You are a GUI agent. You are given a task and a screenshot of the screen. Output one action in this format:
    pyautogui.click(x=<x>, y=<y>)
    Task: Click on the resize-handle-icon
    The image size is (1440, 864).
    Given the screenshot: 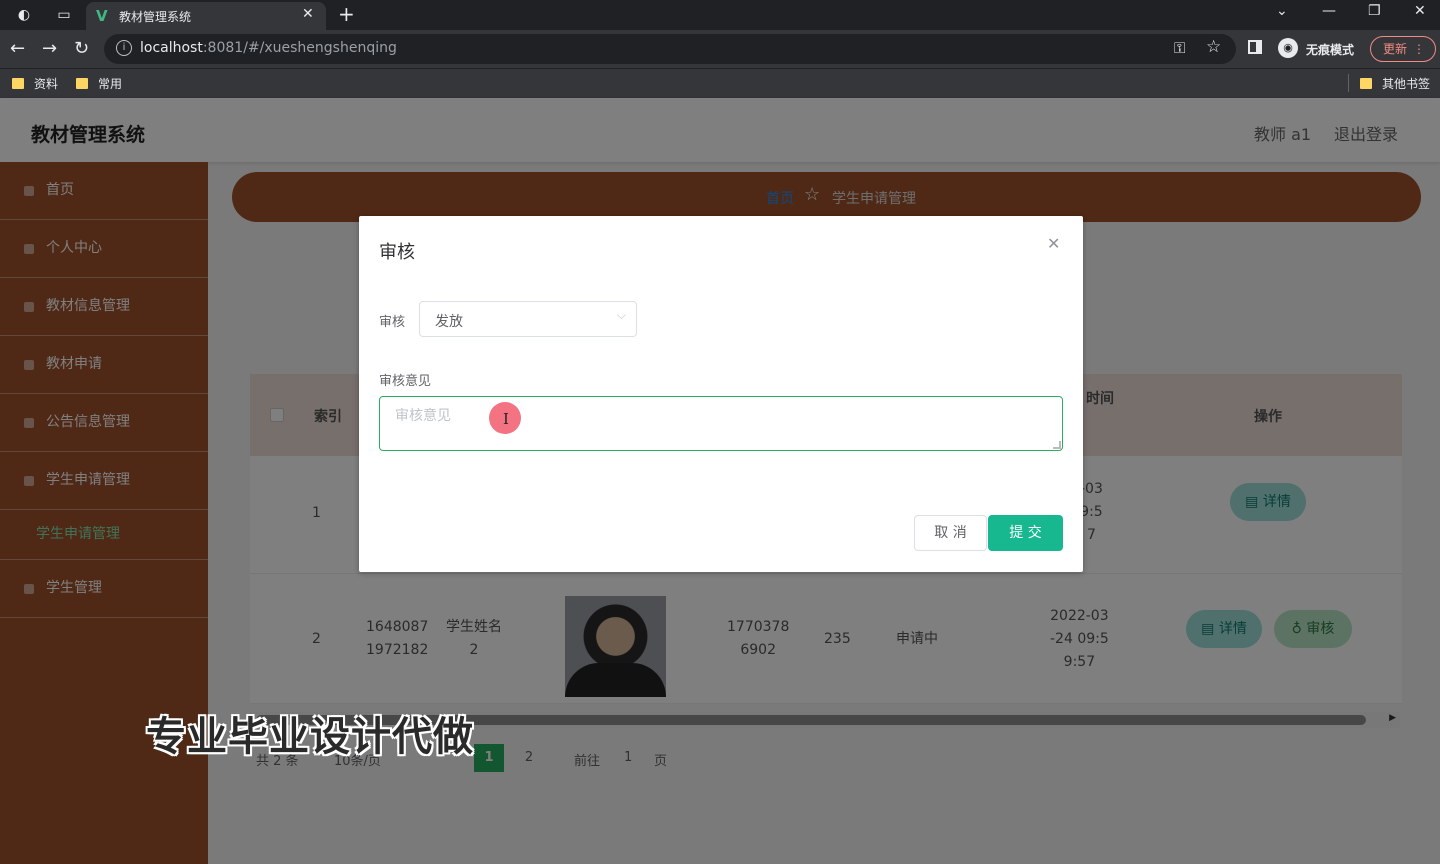 What is the action you would take?
    pyautogui.click(x=1057, y=445)
    